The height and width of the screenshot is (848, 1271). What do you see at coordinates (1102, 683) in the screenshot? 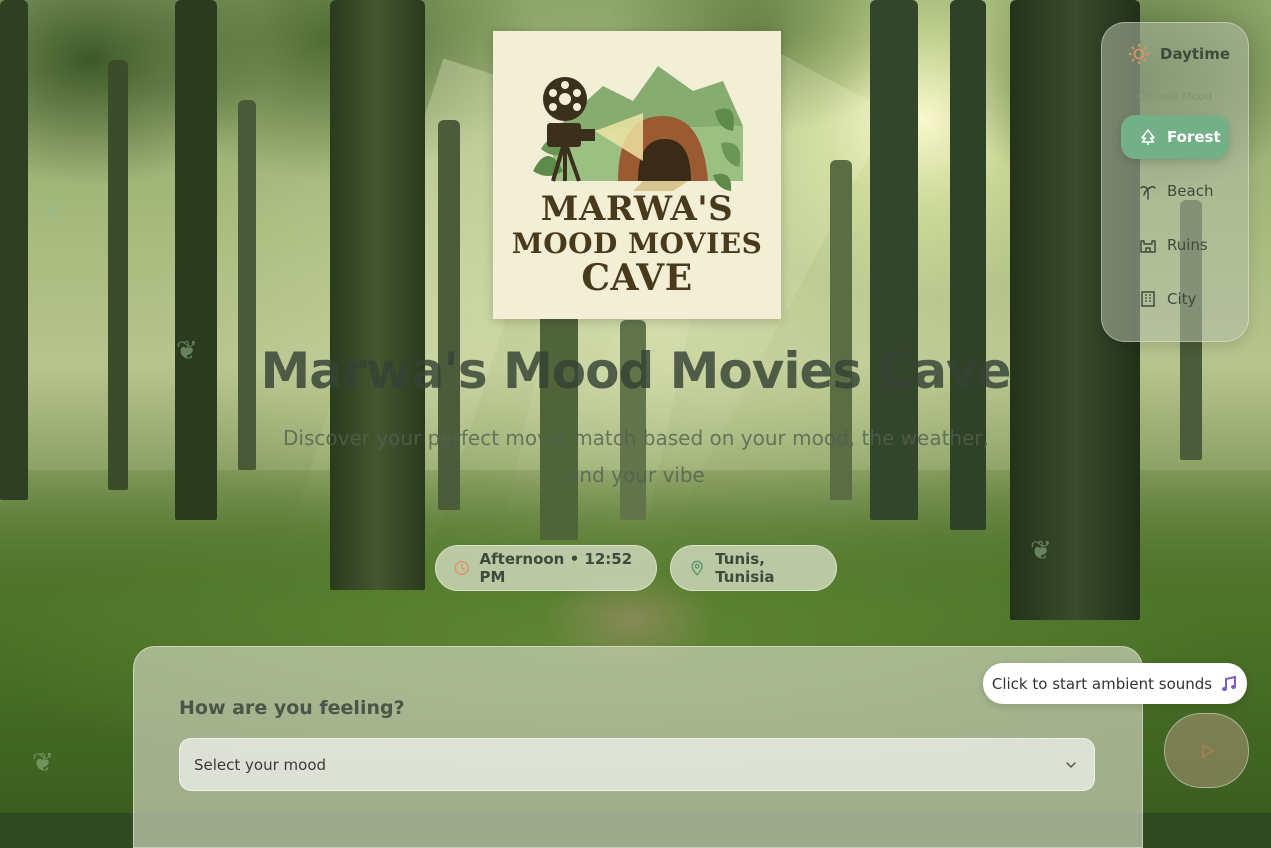
I see `ambient-tooltip-text: Click to start ambient sounds` at bounding box center [1102, 683].